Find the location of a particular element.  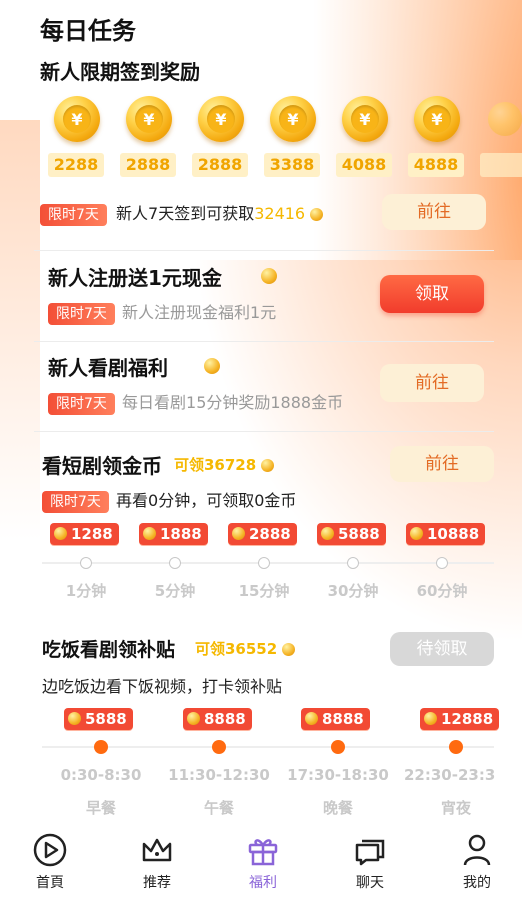

signin-go-button: 前往 is located at coordinates (434, 212).